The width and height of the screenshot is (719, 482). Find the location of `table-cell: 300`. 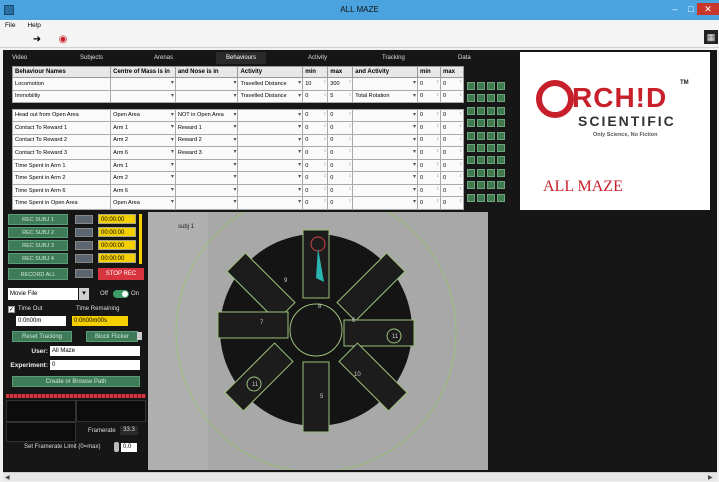

table-cell: 300 is located at coordinates (340, 84).